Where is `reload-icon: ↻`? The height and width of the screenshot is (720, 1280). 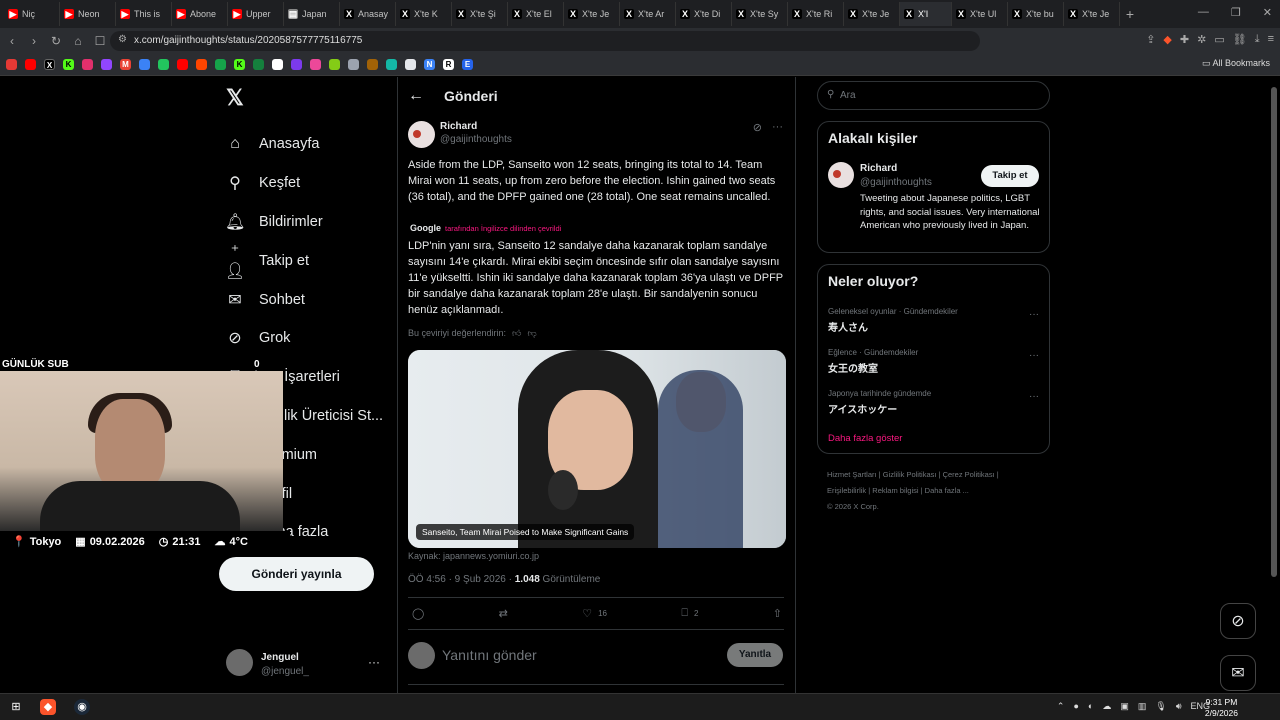 reload-icon: ↻ is located at coordinates (56, 41).